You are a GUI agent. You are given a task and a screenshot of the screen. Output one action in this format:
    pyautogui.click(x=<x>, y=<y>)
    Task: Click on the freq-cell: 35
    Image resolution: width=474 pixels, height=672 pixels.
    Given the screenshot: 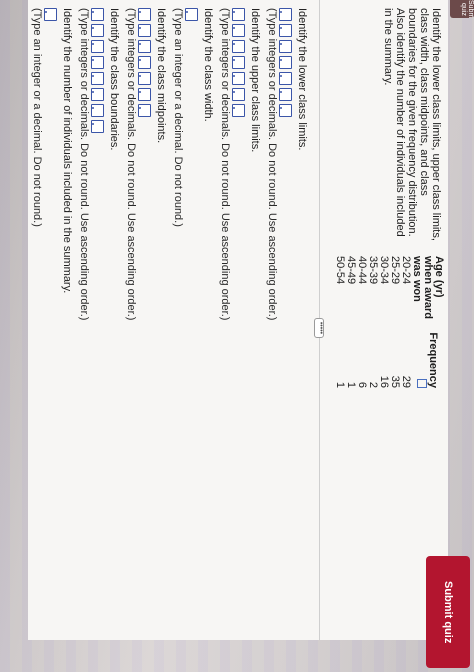 What is the action you would take?
    pyautogui.click(x=395, y=381)
    